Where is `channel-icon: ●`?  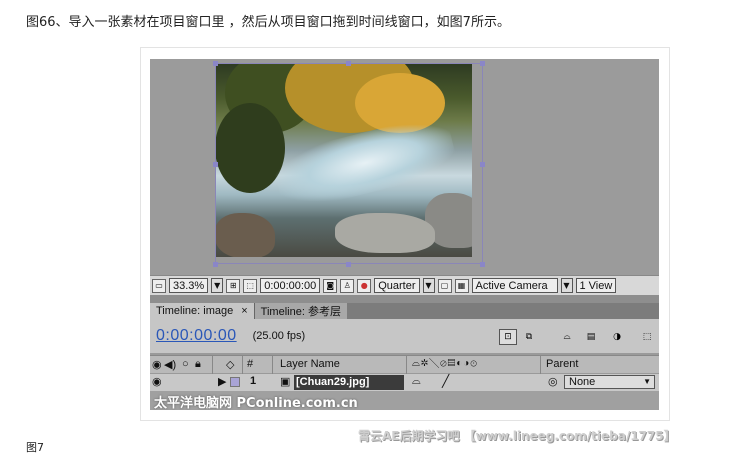
channel-icon: ● is located at coordinates (364, 285).